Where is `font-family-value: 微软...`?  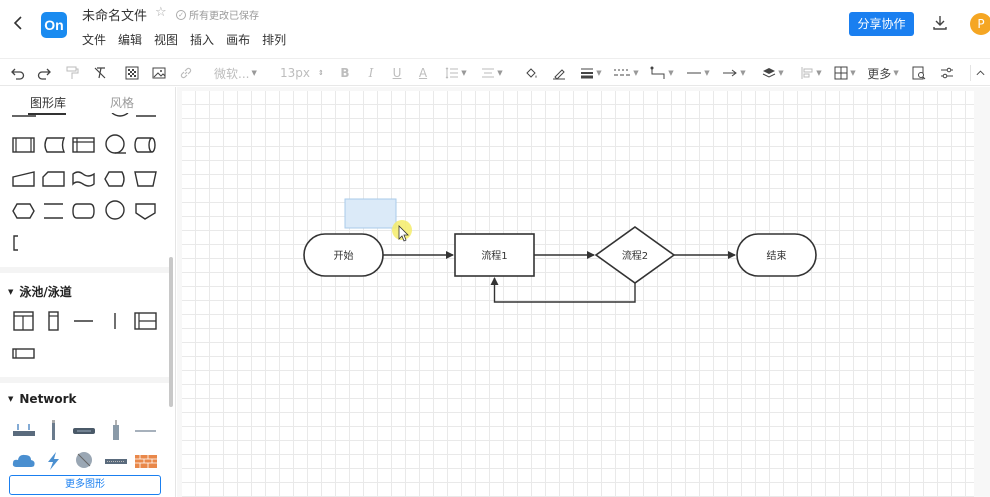 font-family-value: 微软... is located at coordinates (232, 73).